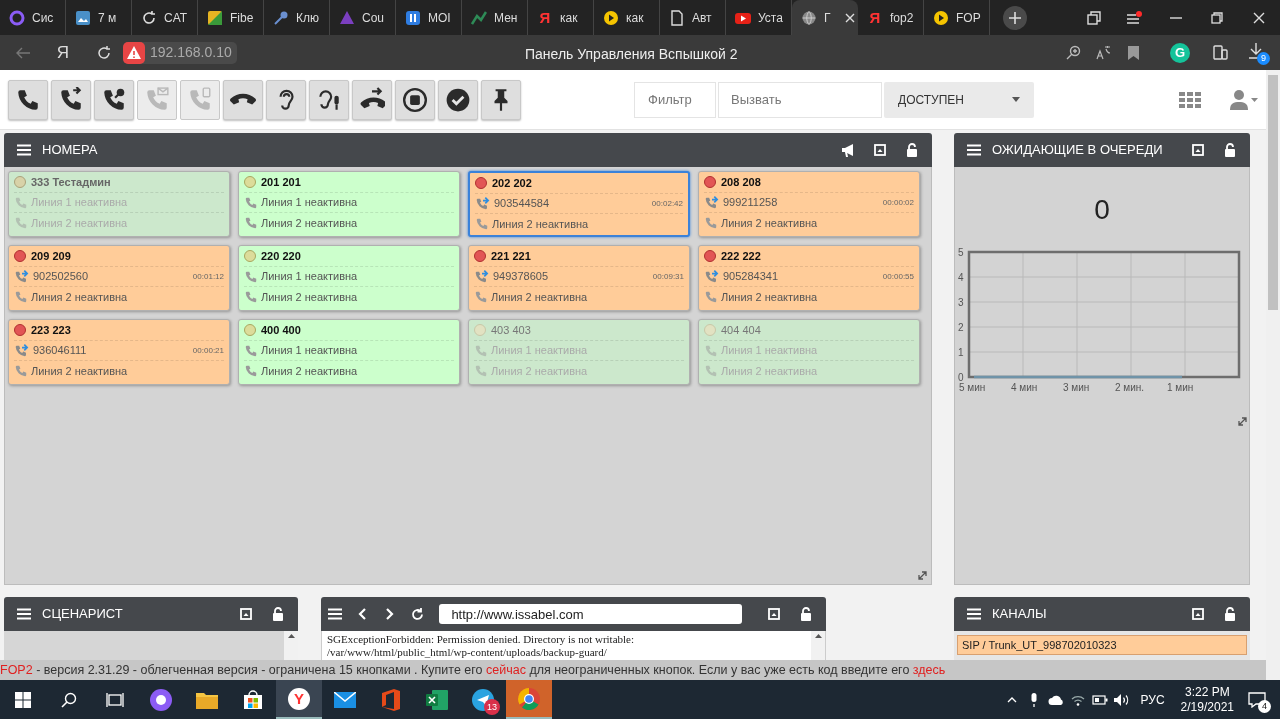 This screenshot has width=1280, height=719. What do you see at coordinates (809, 204) in the screenshot?
I see `extension-card: 208 208 999211258 00:00:02 Линия 2 неактивна` at bounding box center [809, 204].